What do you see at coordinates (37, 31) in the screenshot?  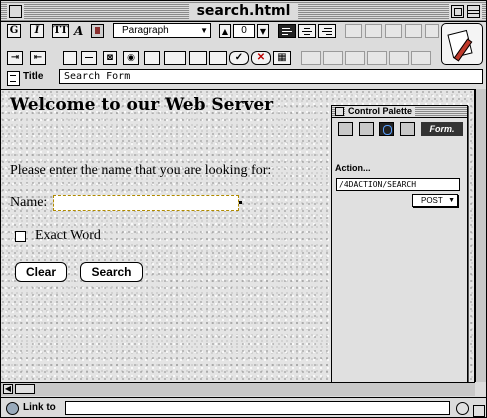 I see `italic-button: I` at bounding box center [37, 31].